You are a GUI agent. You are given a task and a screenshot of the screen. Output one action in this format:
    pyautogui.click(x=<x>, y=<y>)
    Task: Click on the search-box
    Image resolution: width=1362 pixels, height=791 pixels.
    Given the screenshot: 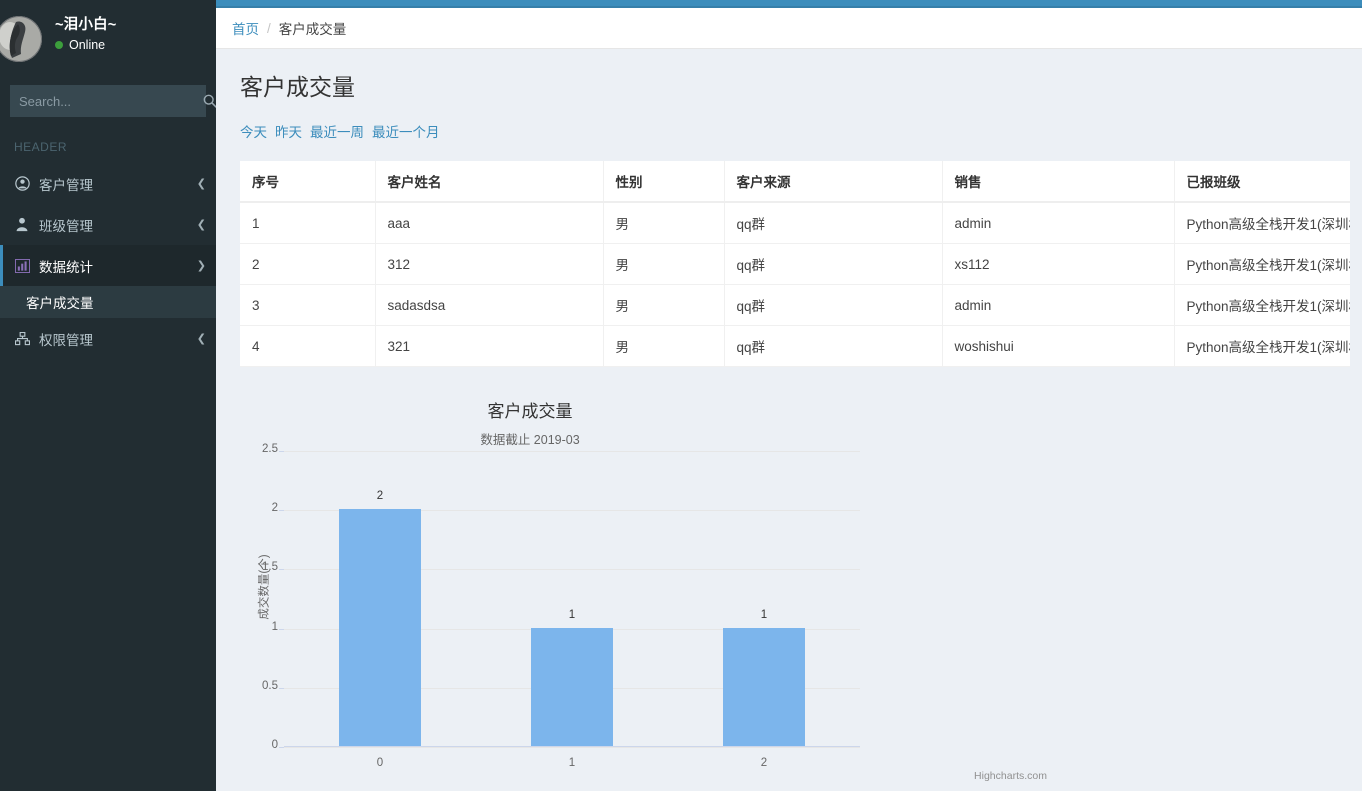 What is the action you would take?
    pyautogui.click(x=113, y=101)
    